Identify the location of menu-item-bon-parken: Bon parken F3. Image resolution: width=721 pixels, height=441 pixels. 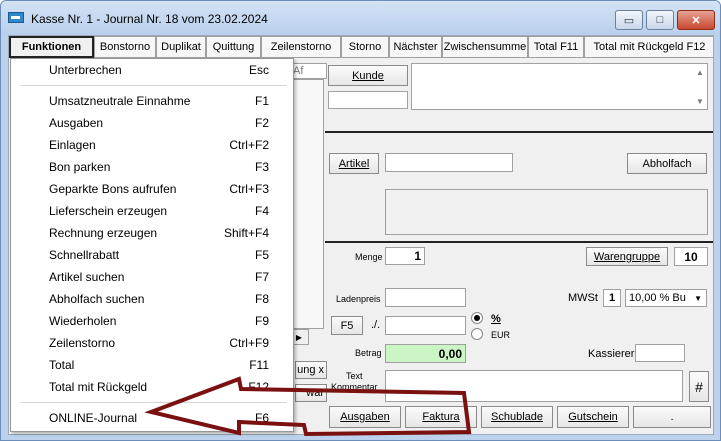
(152, 167).